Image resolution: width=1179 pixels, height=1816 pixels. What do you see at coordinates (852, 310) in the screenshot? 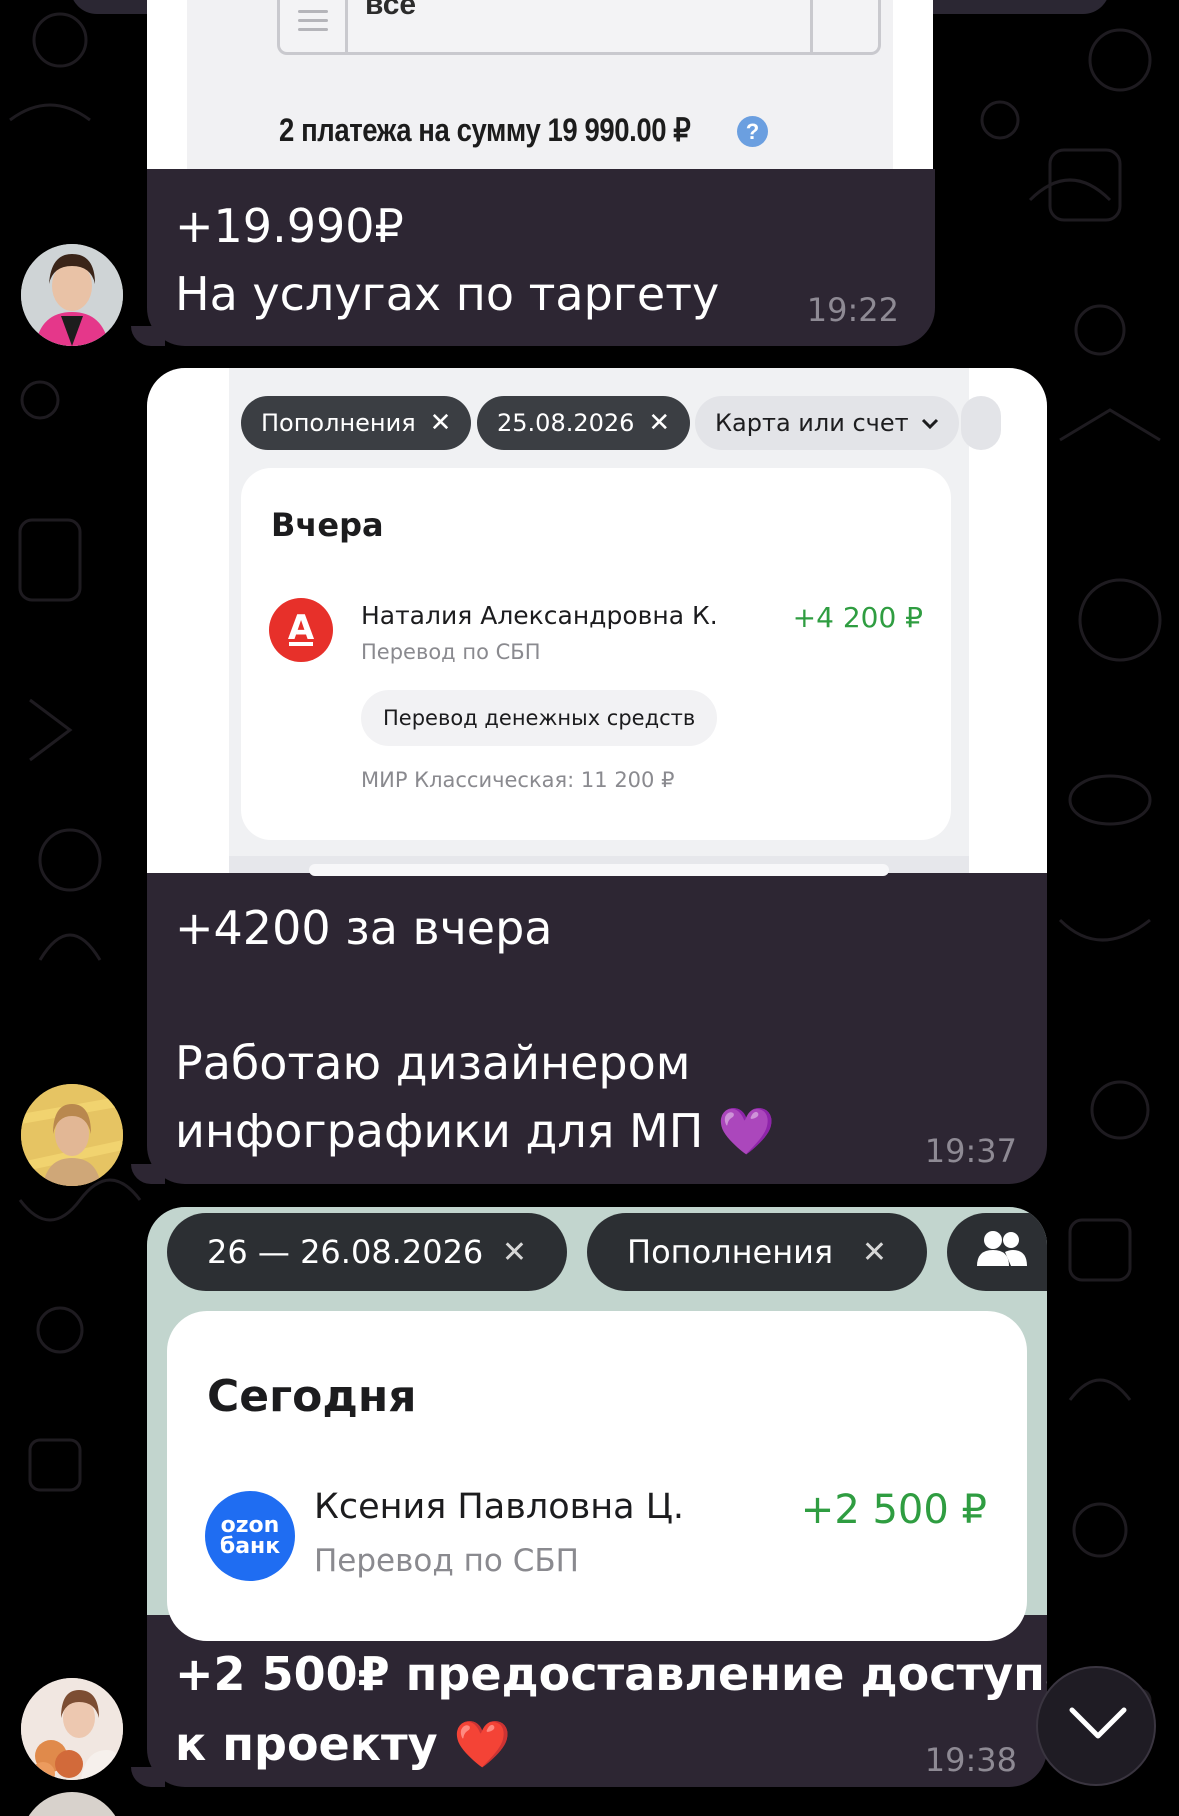
I see `message-time: 19:22` at bounding box center [852, 310].